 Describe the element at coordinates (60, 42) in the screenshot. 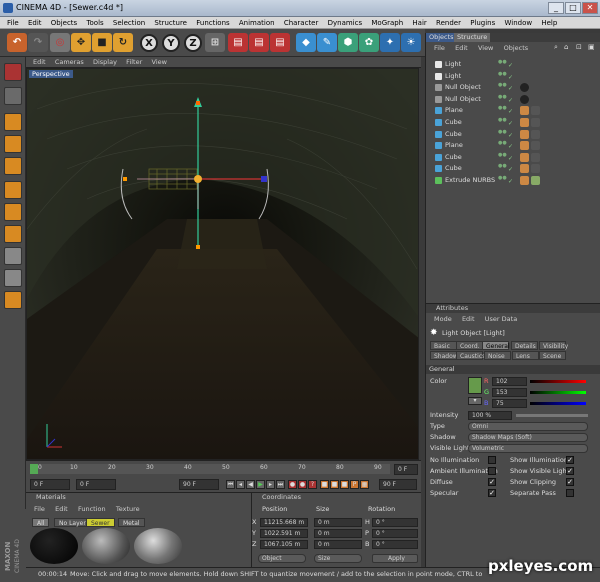

I see `live-select-icon: ◎` at that location.